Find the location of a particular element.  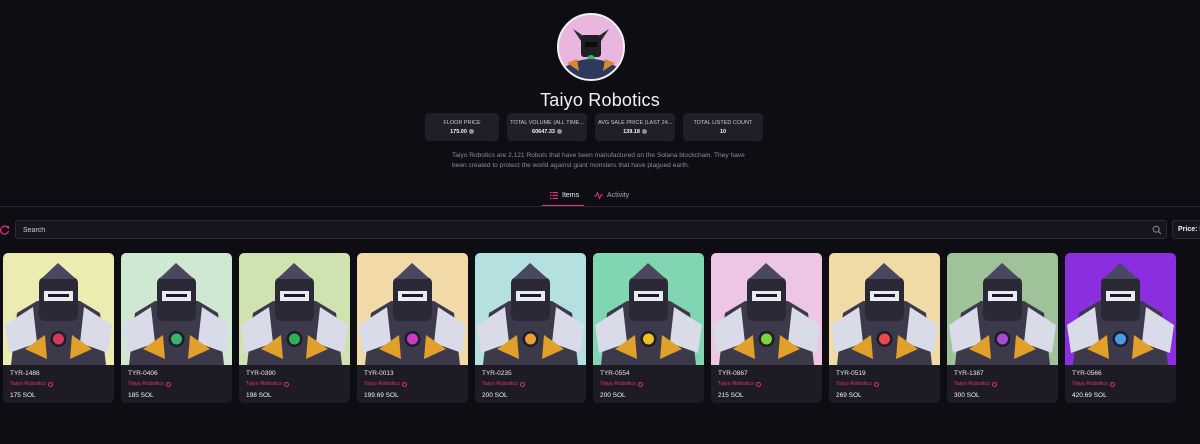

nft-name: TYR-0013 is located at coordinates (379, 373).